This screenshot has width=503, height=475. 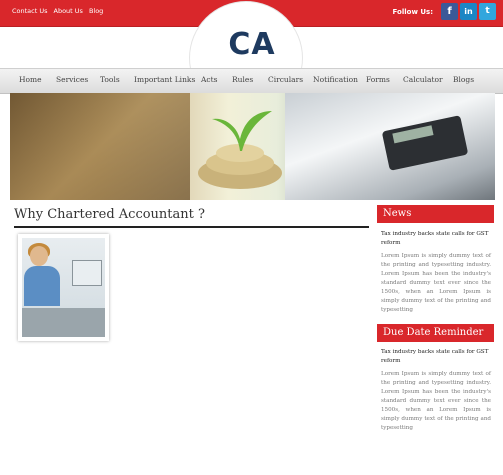 I want to click on nav-item-calculator: Calculator, so click(x=423, y=79).